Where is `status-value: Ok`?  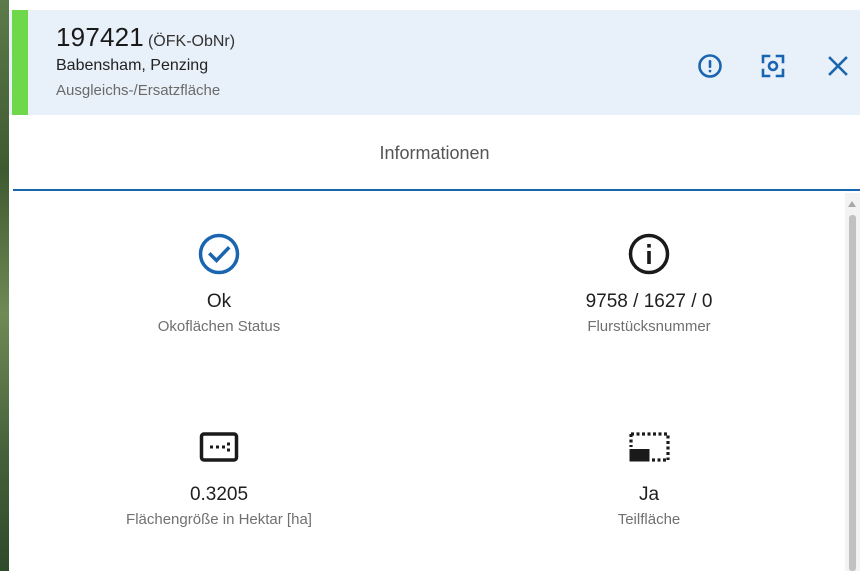 status-value: Ok is located at coordinates (219, 301).